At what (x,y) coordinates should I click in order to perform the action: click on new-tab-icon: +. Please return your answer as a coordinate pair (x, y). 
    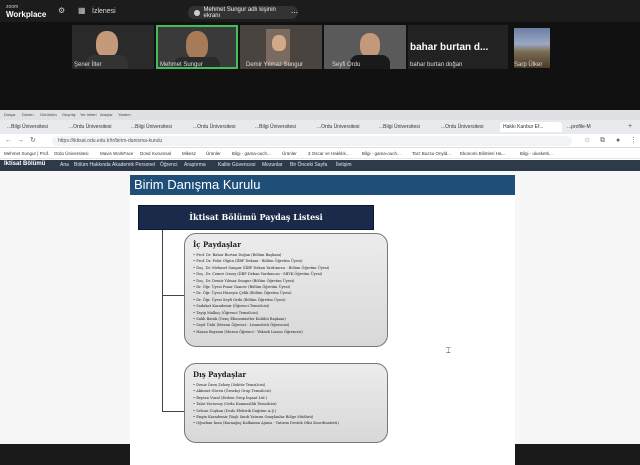
    Looking at the image, I should click on (630, 127).